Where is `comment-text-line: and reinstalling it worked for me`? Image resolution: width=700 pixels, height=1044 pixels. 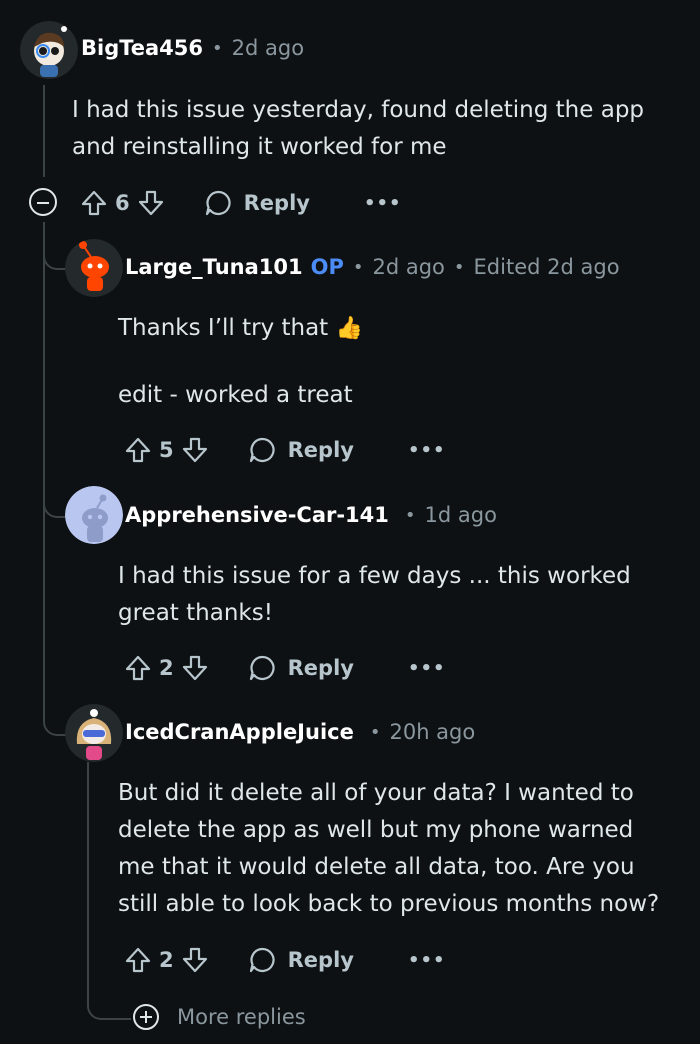
comment-text-line: and reinstalling it worked for me is located at coordinates (259, 147).